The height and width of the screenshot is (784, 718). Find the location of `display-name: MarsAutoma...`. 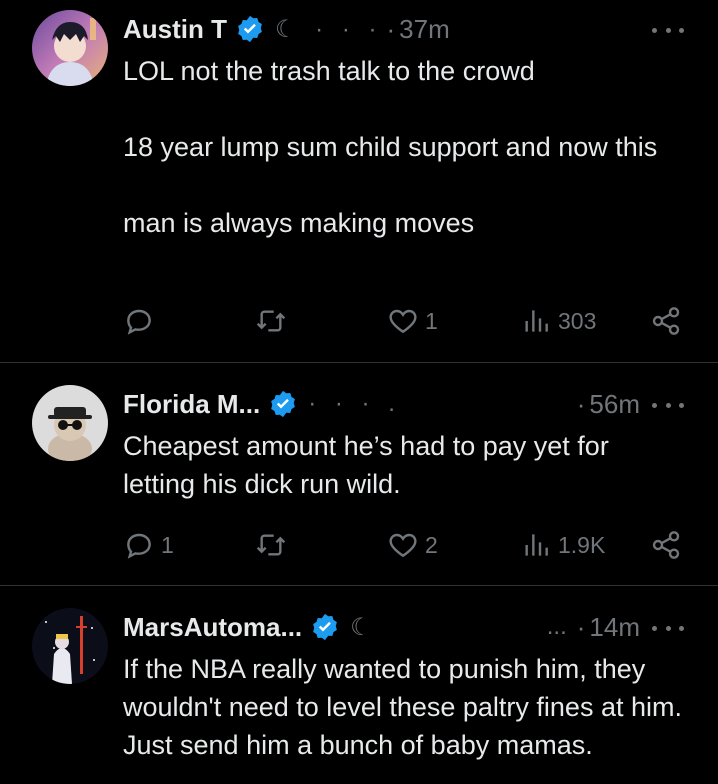

display-name: MarsAutoma... is located at coordinates (212, 627).